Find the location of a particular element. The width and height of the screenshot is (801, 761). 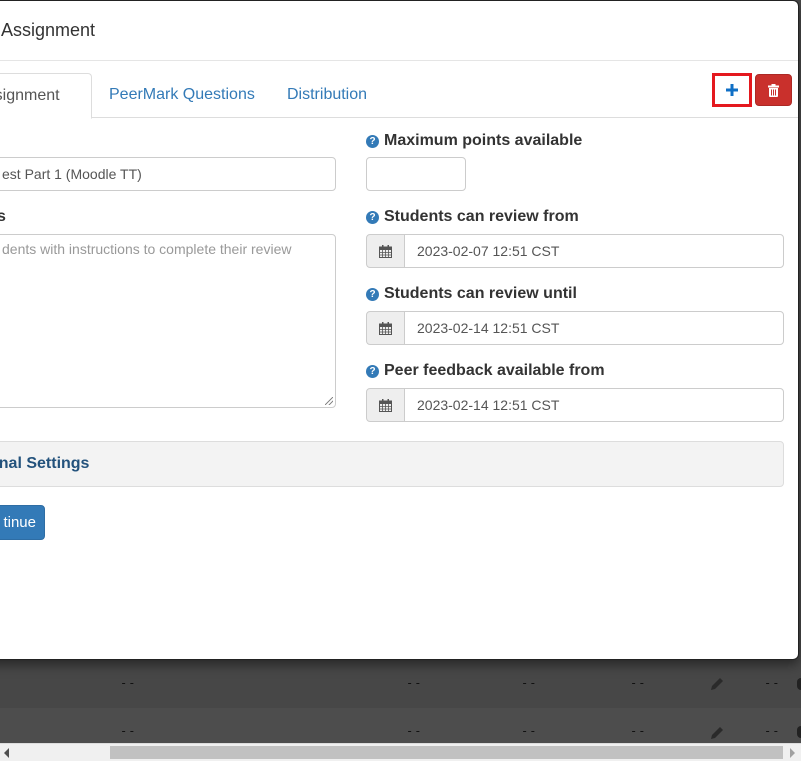

tab-distribution: Distribution is located at coordinates (327, 95).